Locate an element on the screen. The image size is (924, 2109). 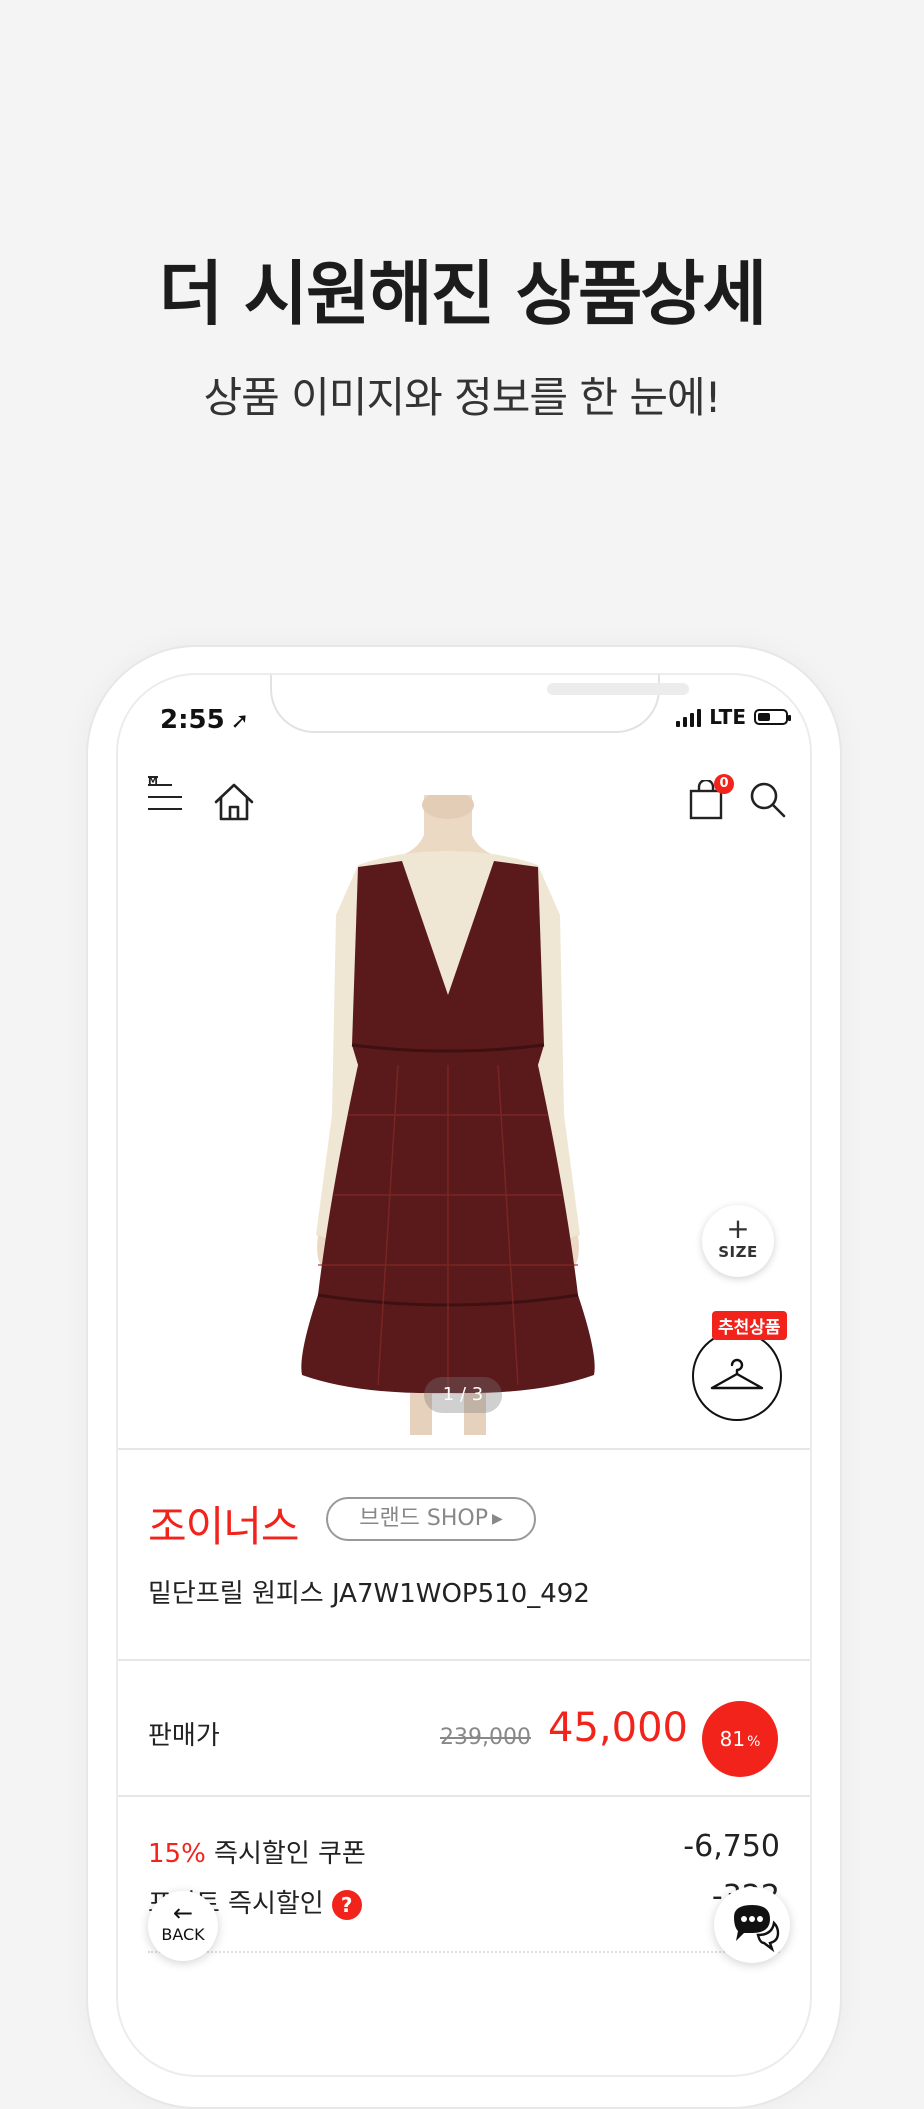
status-indicators: LTE is located at coordinates (733, 717).